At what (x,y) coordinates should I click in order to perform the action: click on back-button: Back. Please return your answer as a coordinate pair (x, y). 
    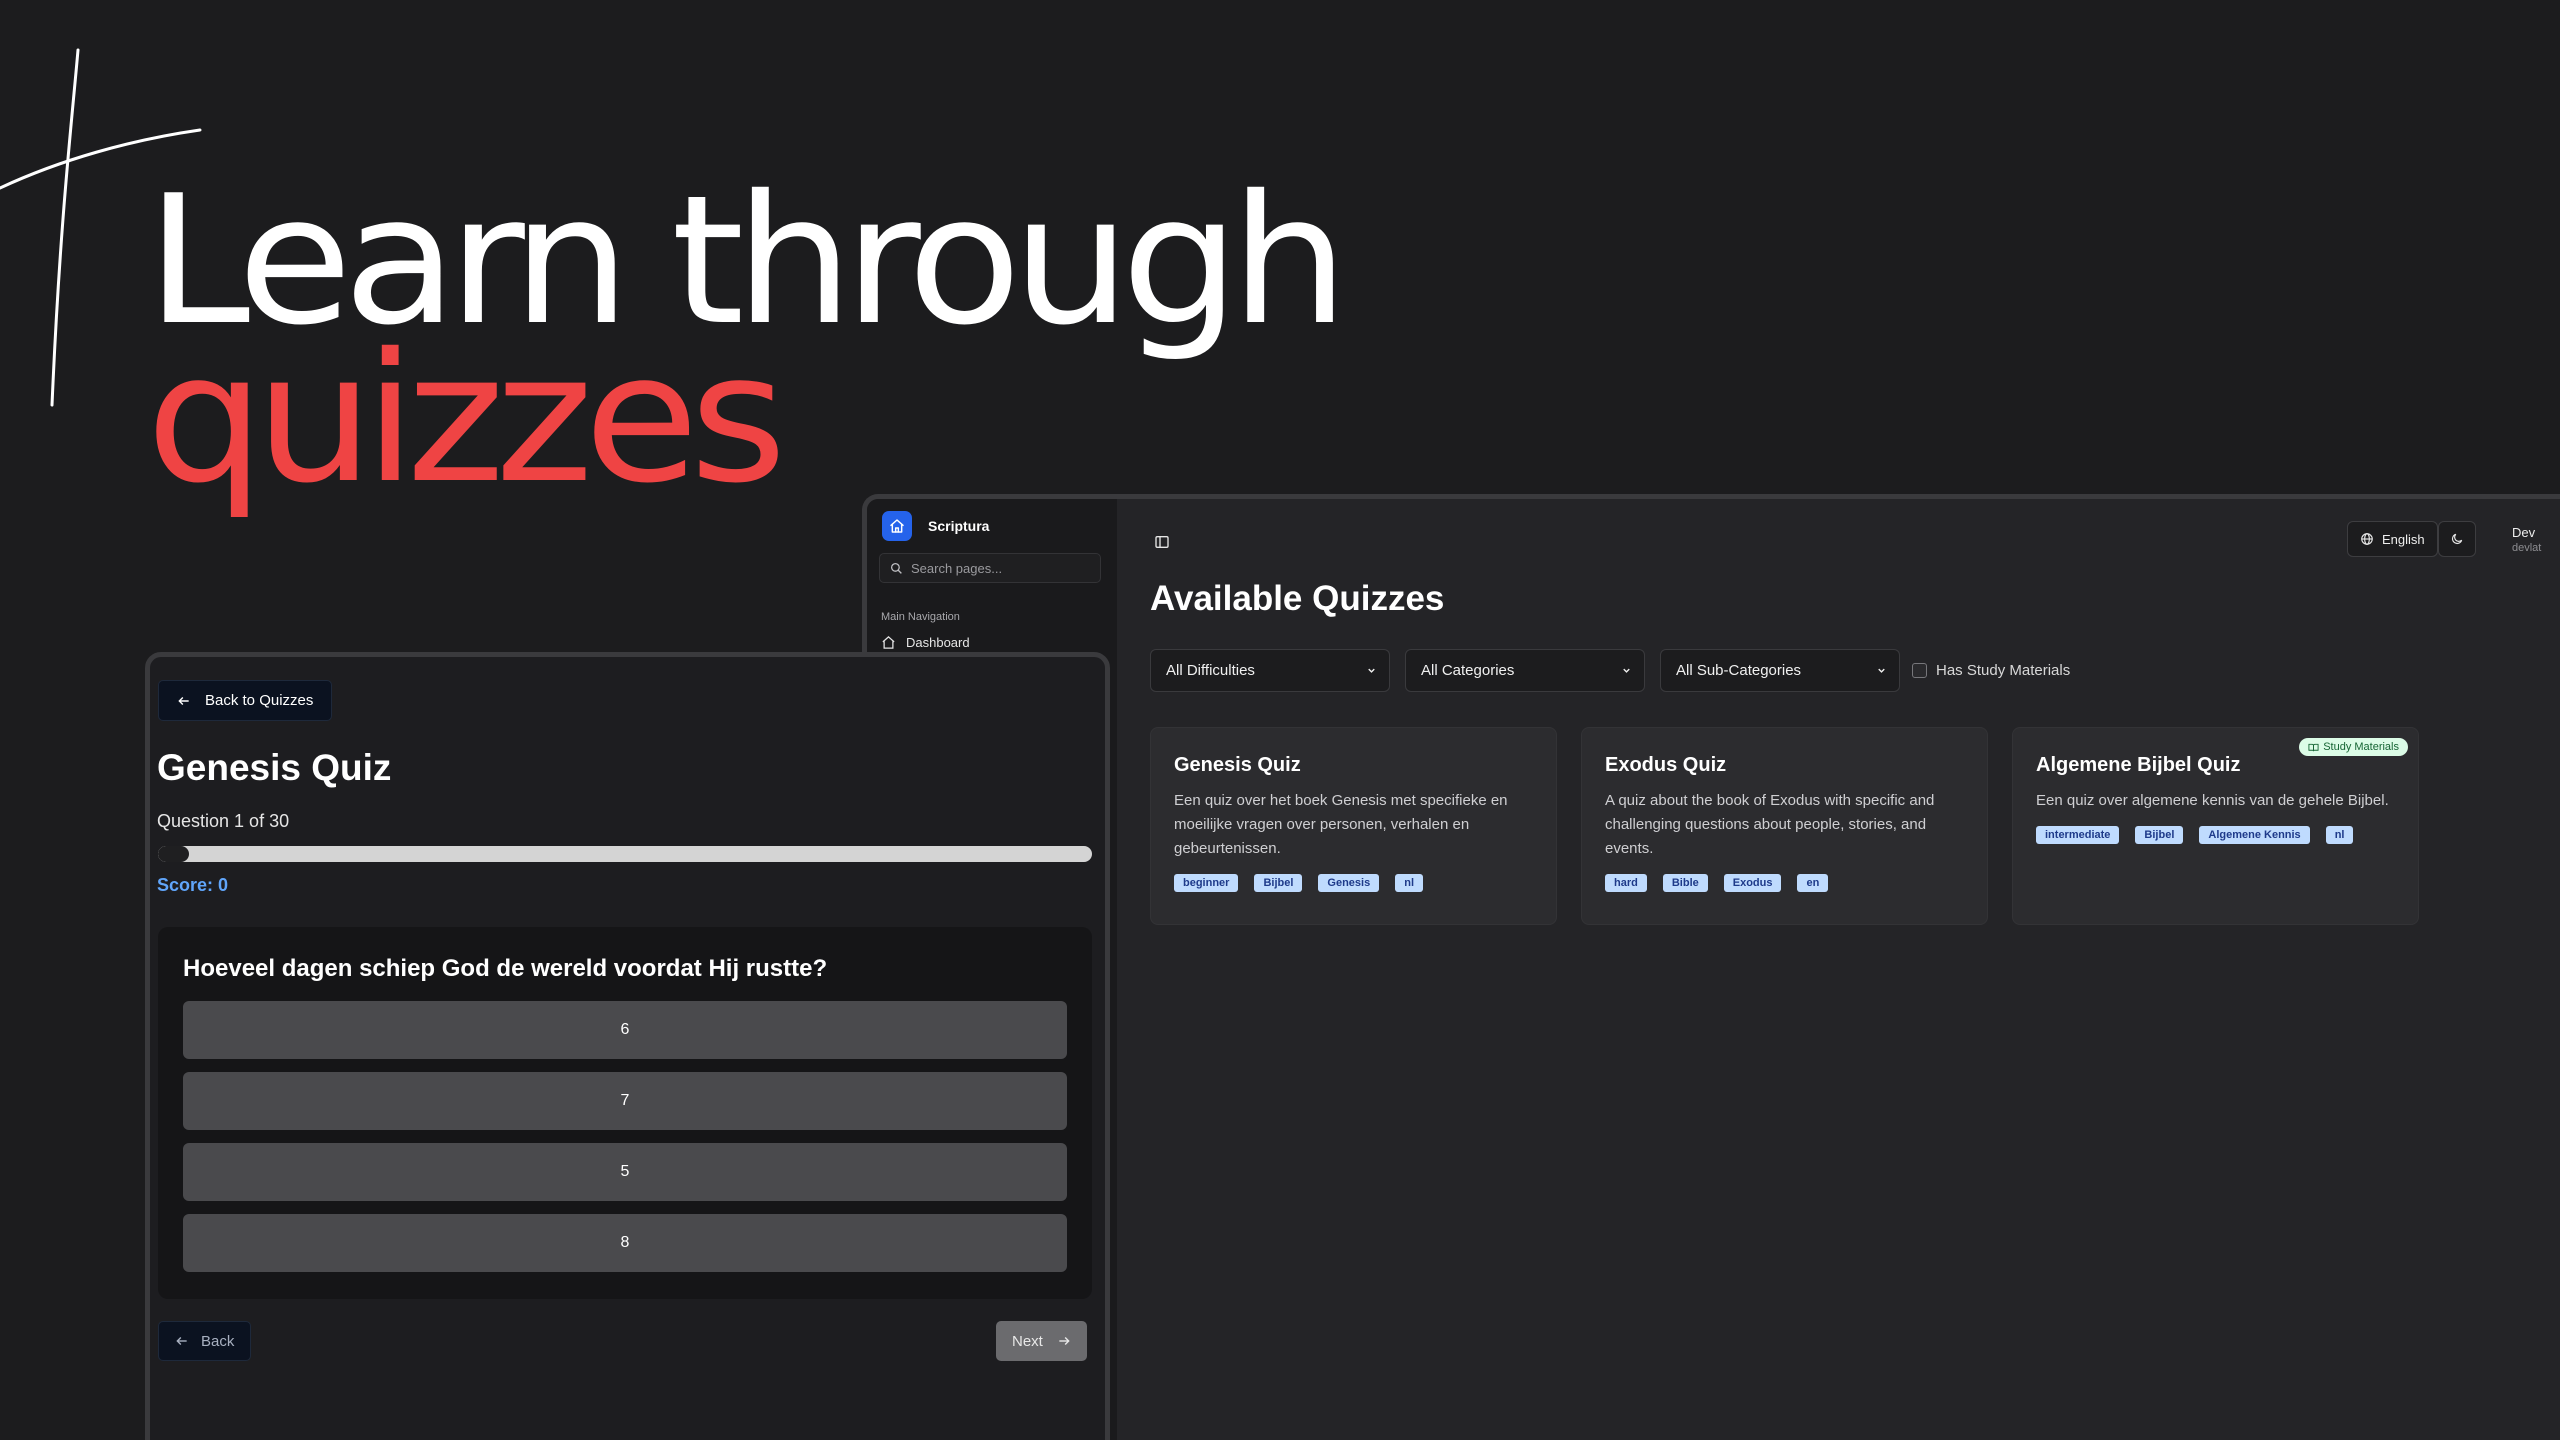
    Looking at the image, I should click on (205, 1341).